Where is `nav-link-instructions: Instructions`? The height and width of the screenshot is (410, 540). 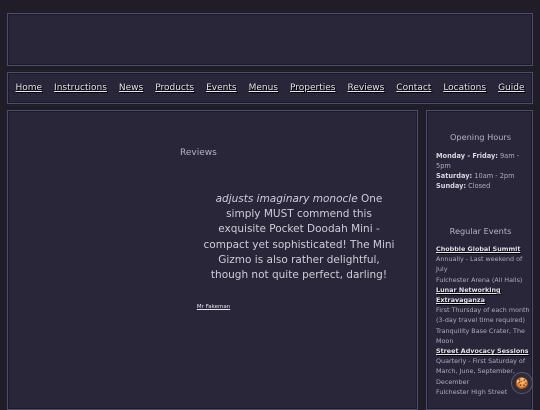
nav-link-instructions: Instructions is located at coordinates (80, 88).